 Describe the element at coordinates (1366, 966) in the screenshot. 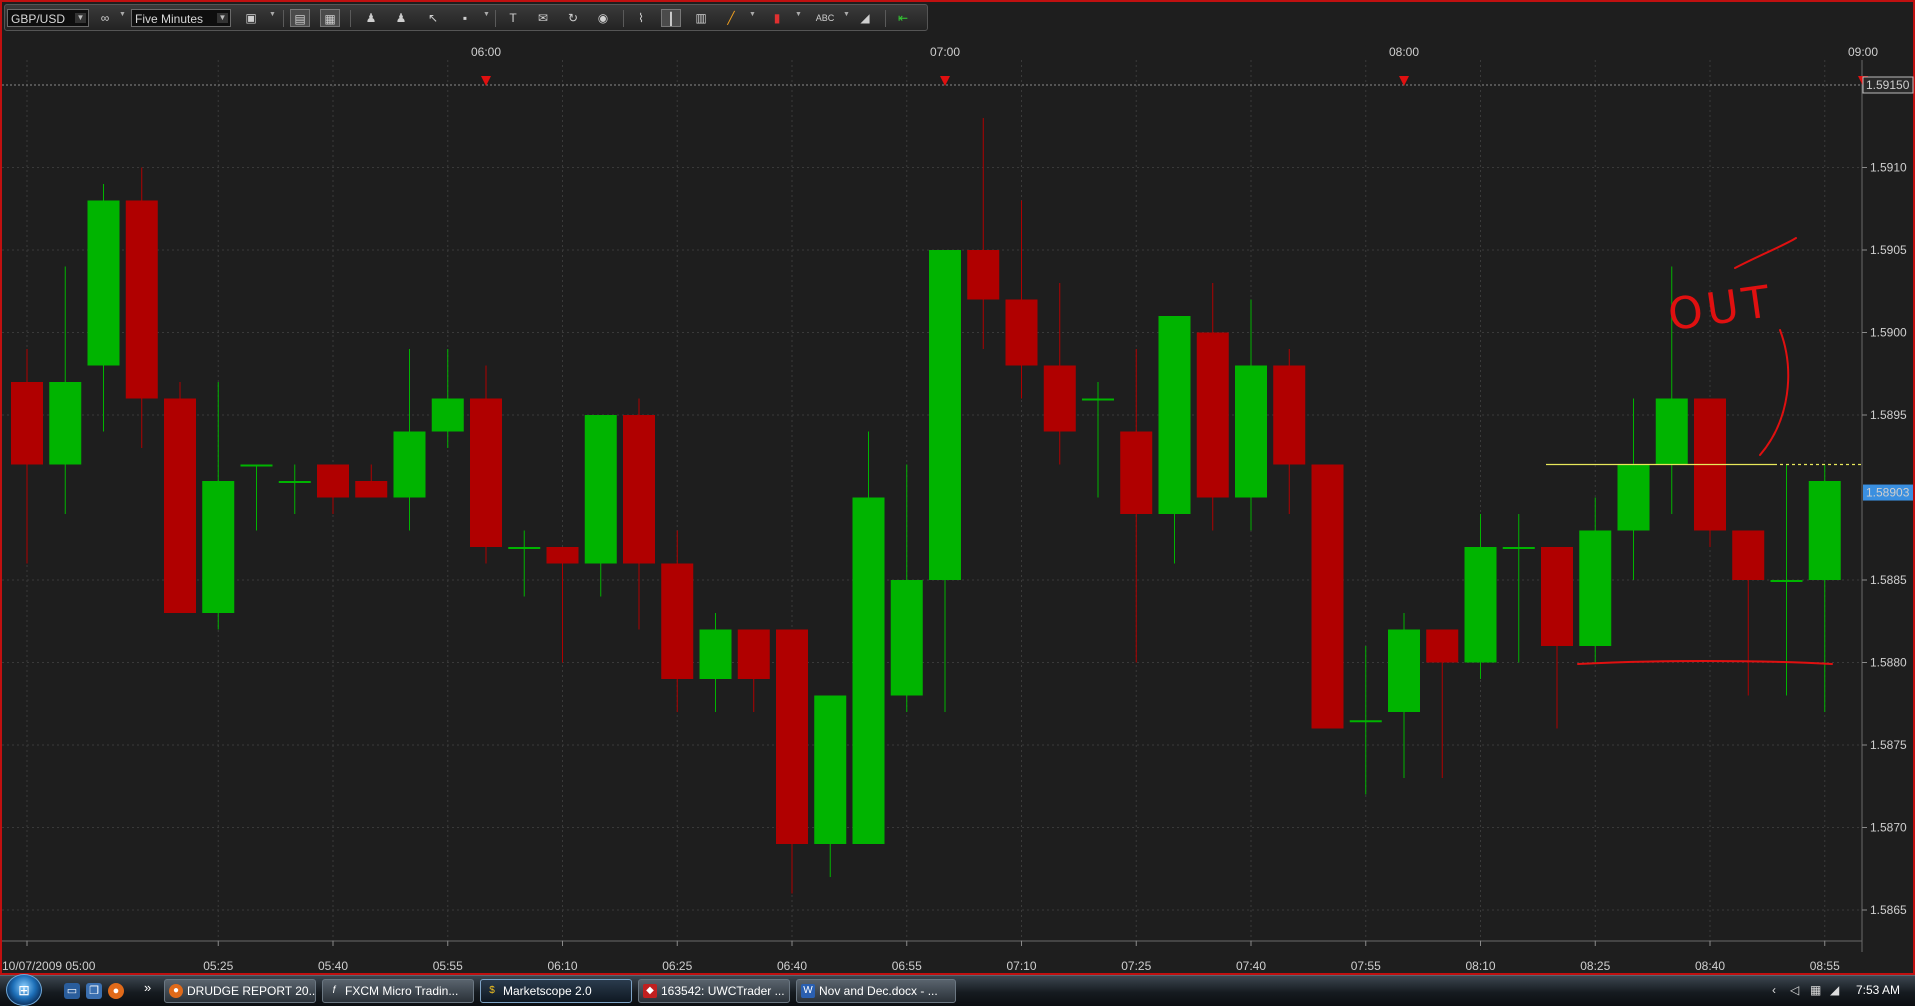

I see `bottom-time-label: 07:55` at that location.